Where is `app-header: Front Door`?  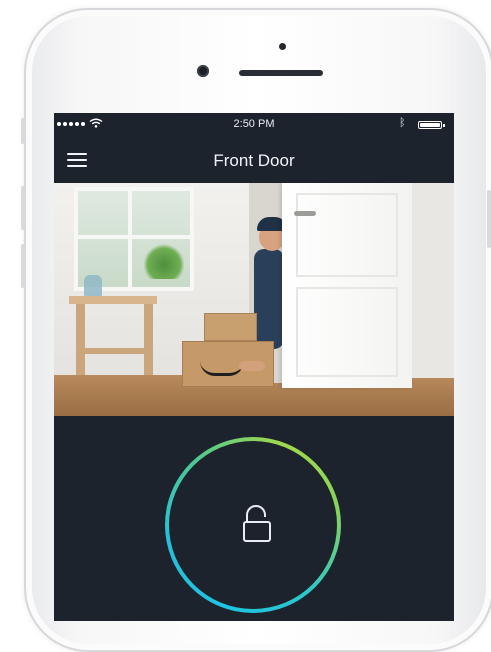 app-header: Front Door is located at coordinates (254, 160).